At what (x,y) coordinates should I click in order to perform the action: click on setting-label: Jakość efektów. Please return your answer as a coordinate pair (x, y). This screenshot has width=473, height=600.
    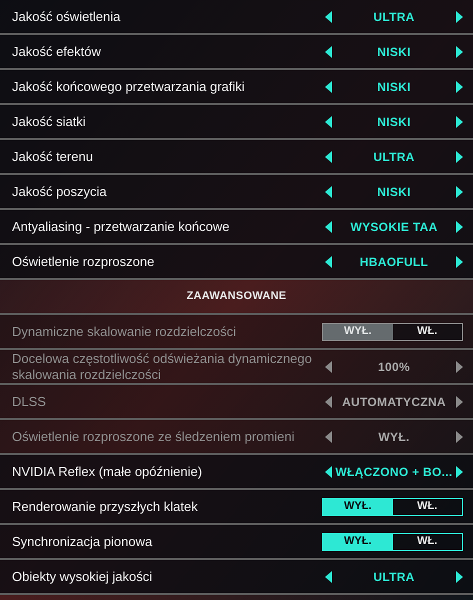
    Looking at the image, I should click on (57, 52).